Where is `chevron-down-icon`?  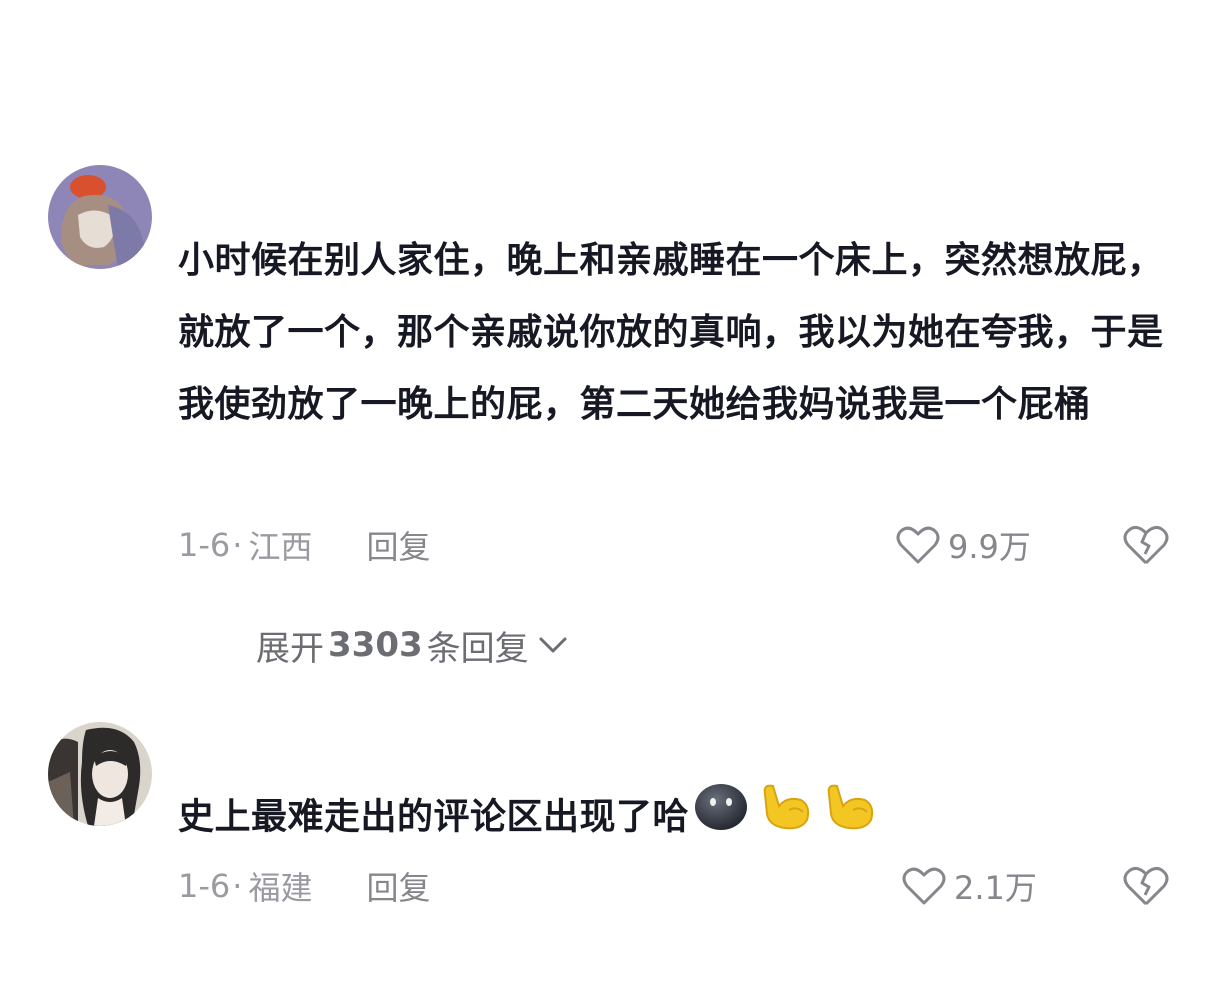
chevron-down-icon is located at coordinates (553, 645).